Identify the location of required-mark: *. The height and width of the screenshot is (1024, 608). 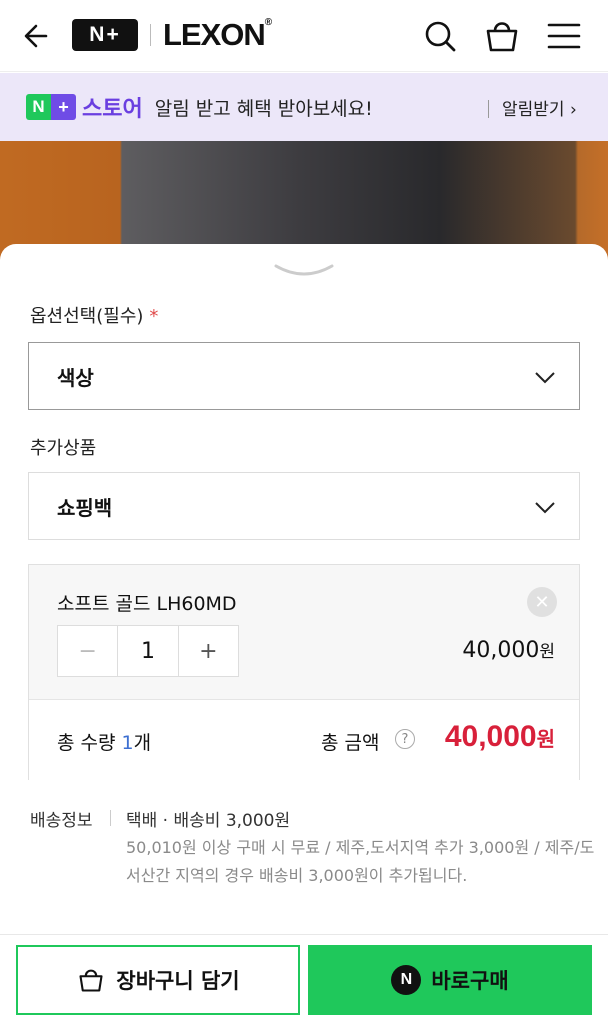
(154, 316).